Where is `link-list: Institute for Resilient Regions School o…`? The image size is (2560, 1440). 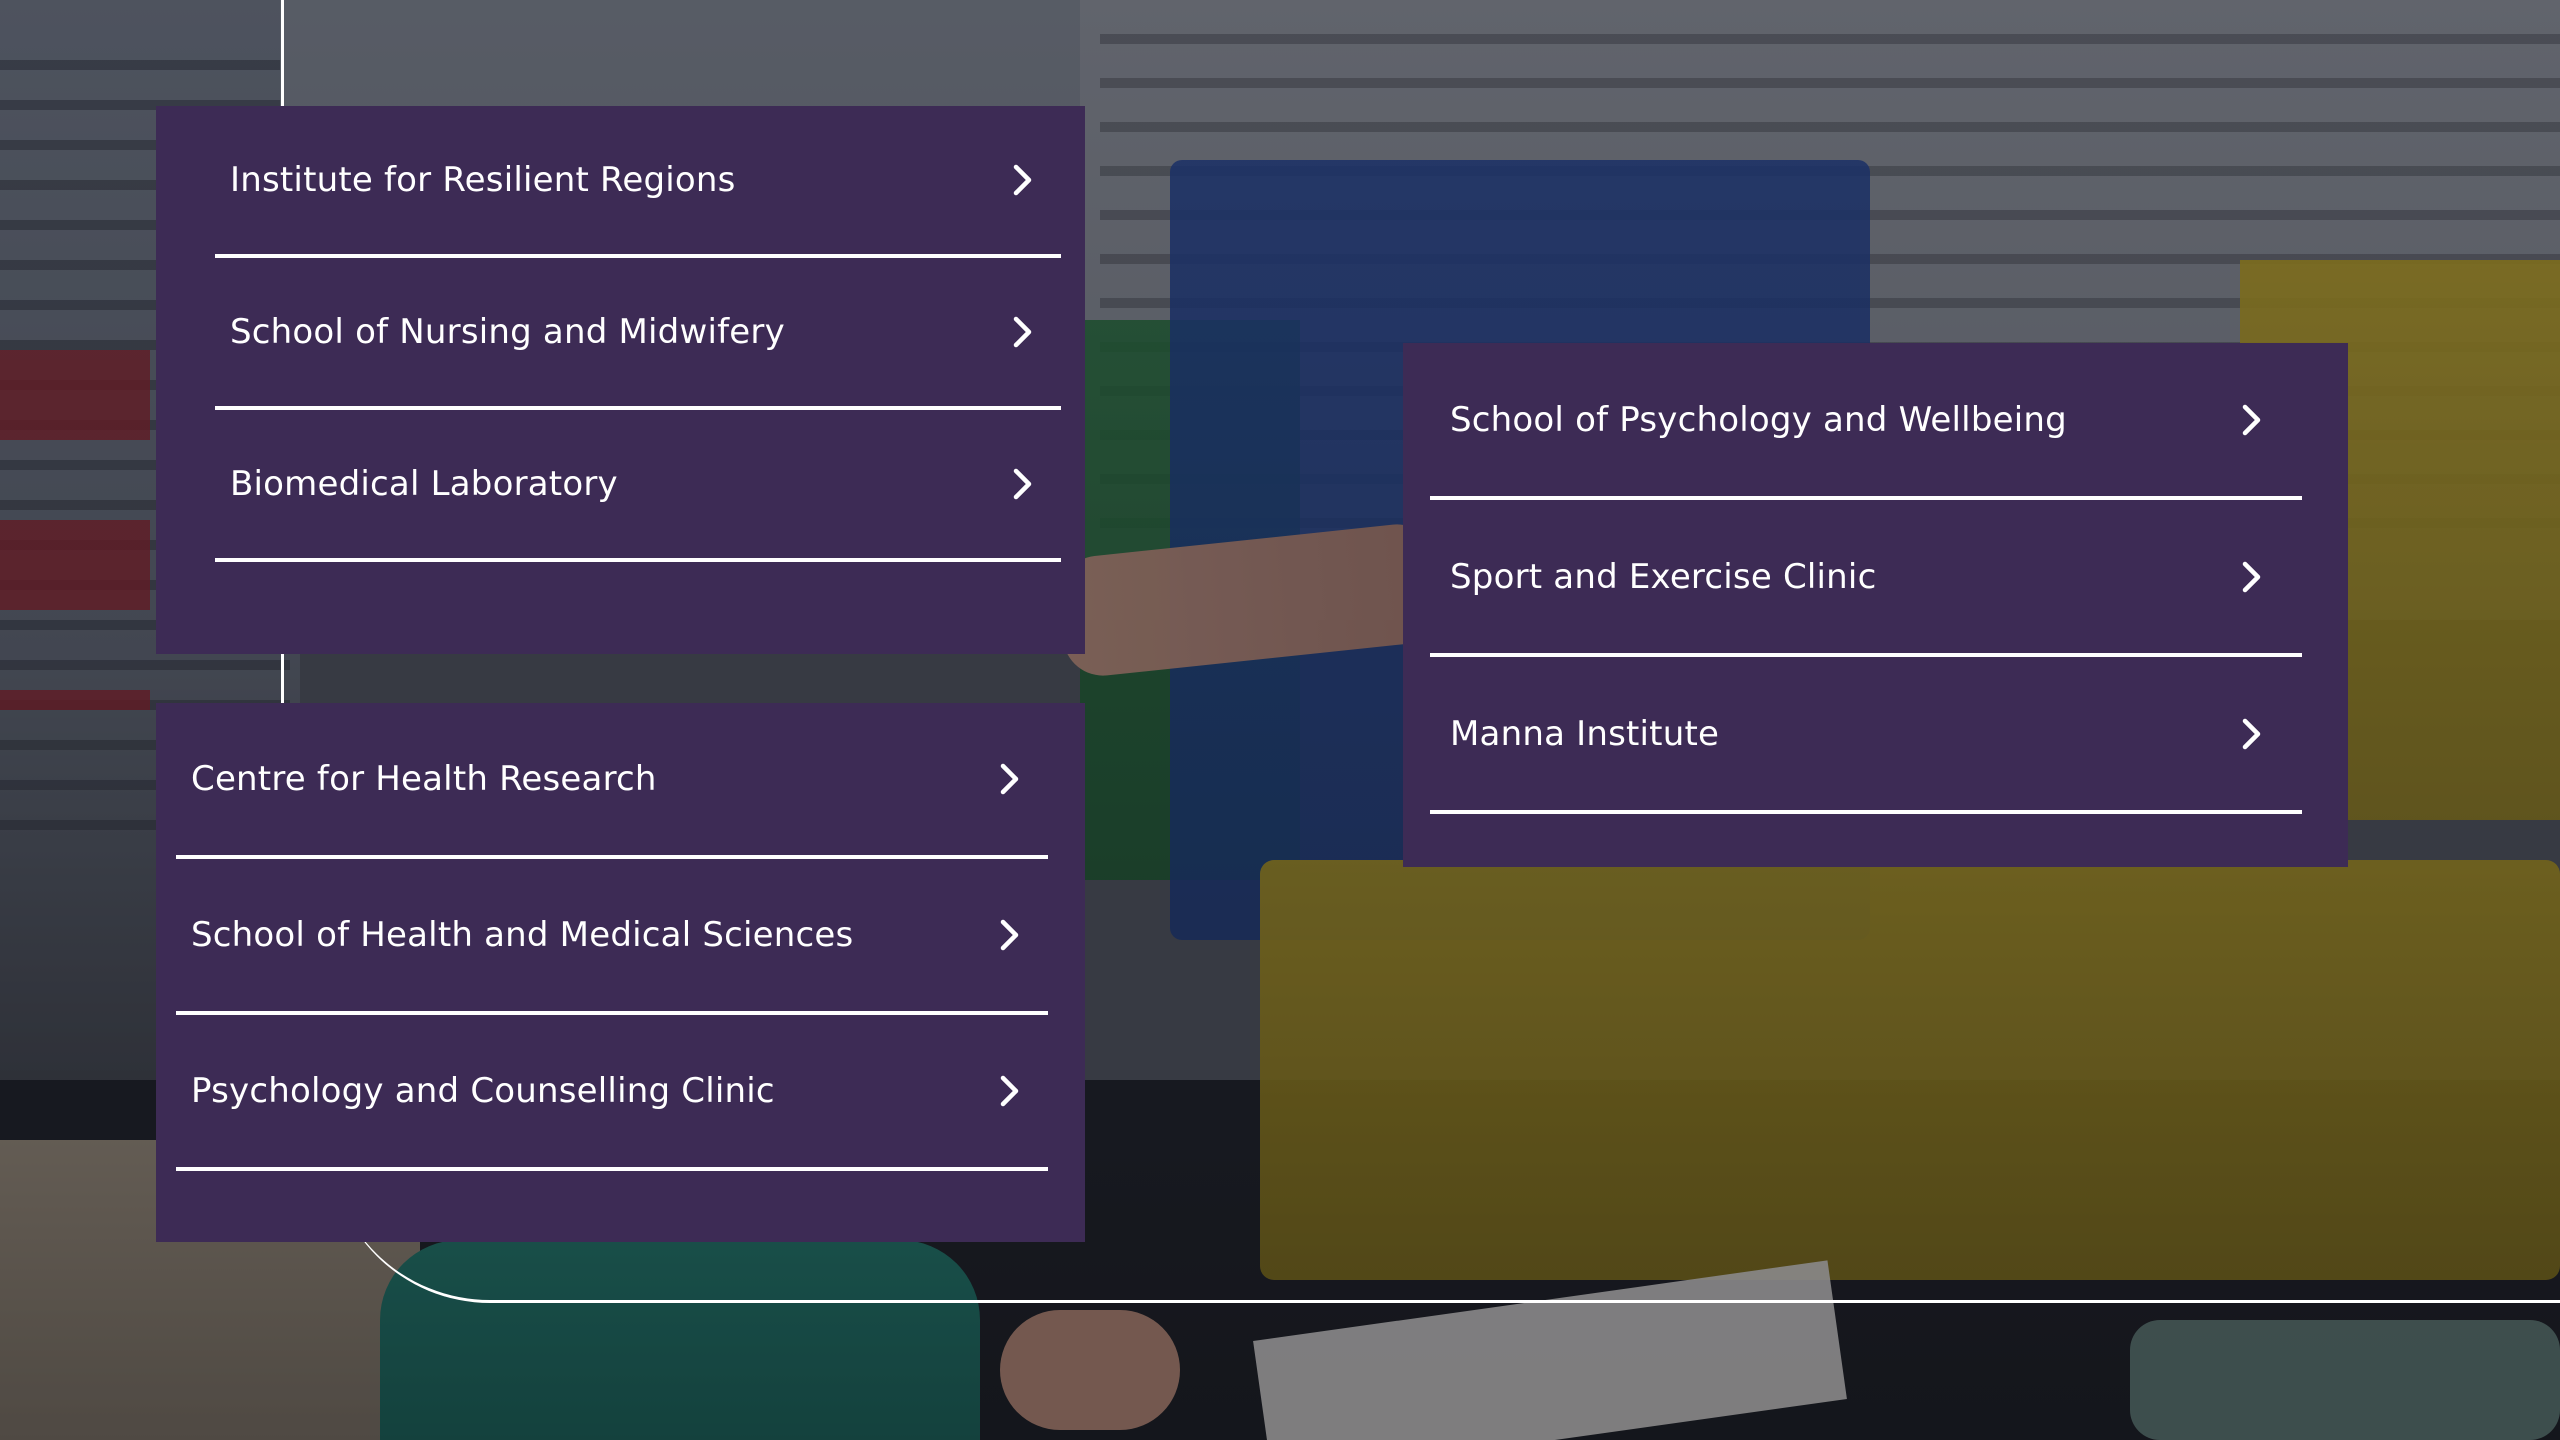
link-list: Institute for Resilient Regions School o… is located at coordinates (638, 334).